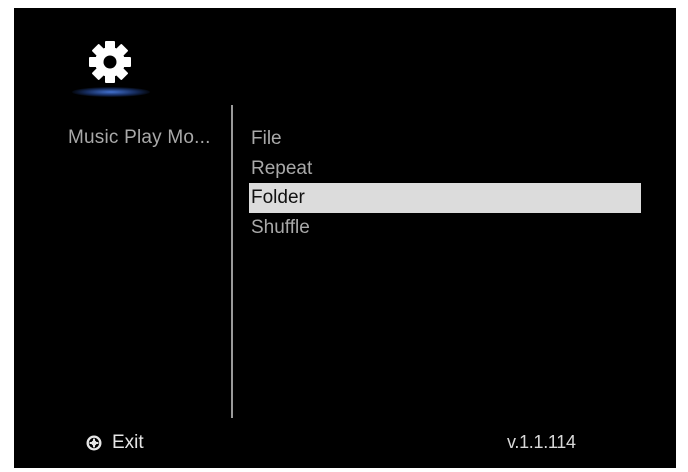 Image resolution: width=688 pixels, height=472 pixels. I want to click on exit-label: Exit, so click(128, 442).